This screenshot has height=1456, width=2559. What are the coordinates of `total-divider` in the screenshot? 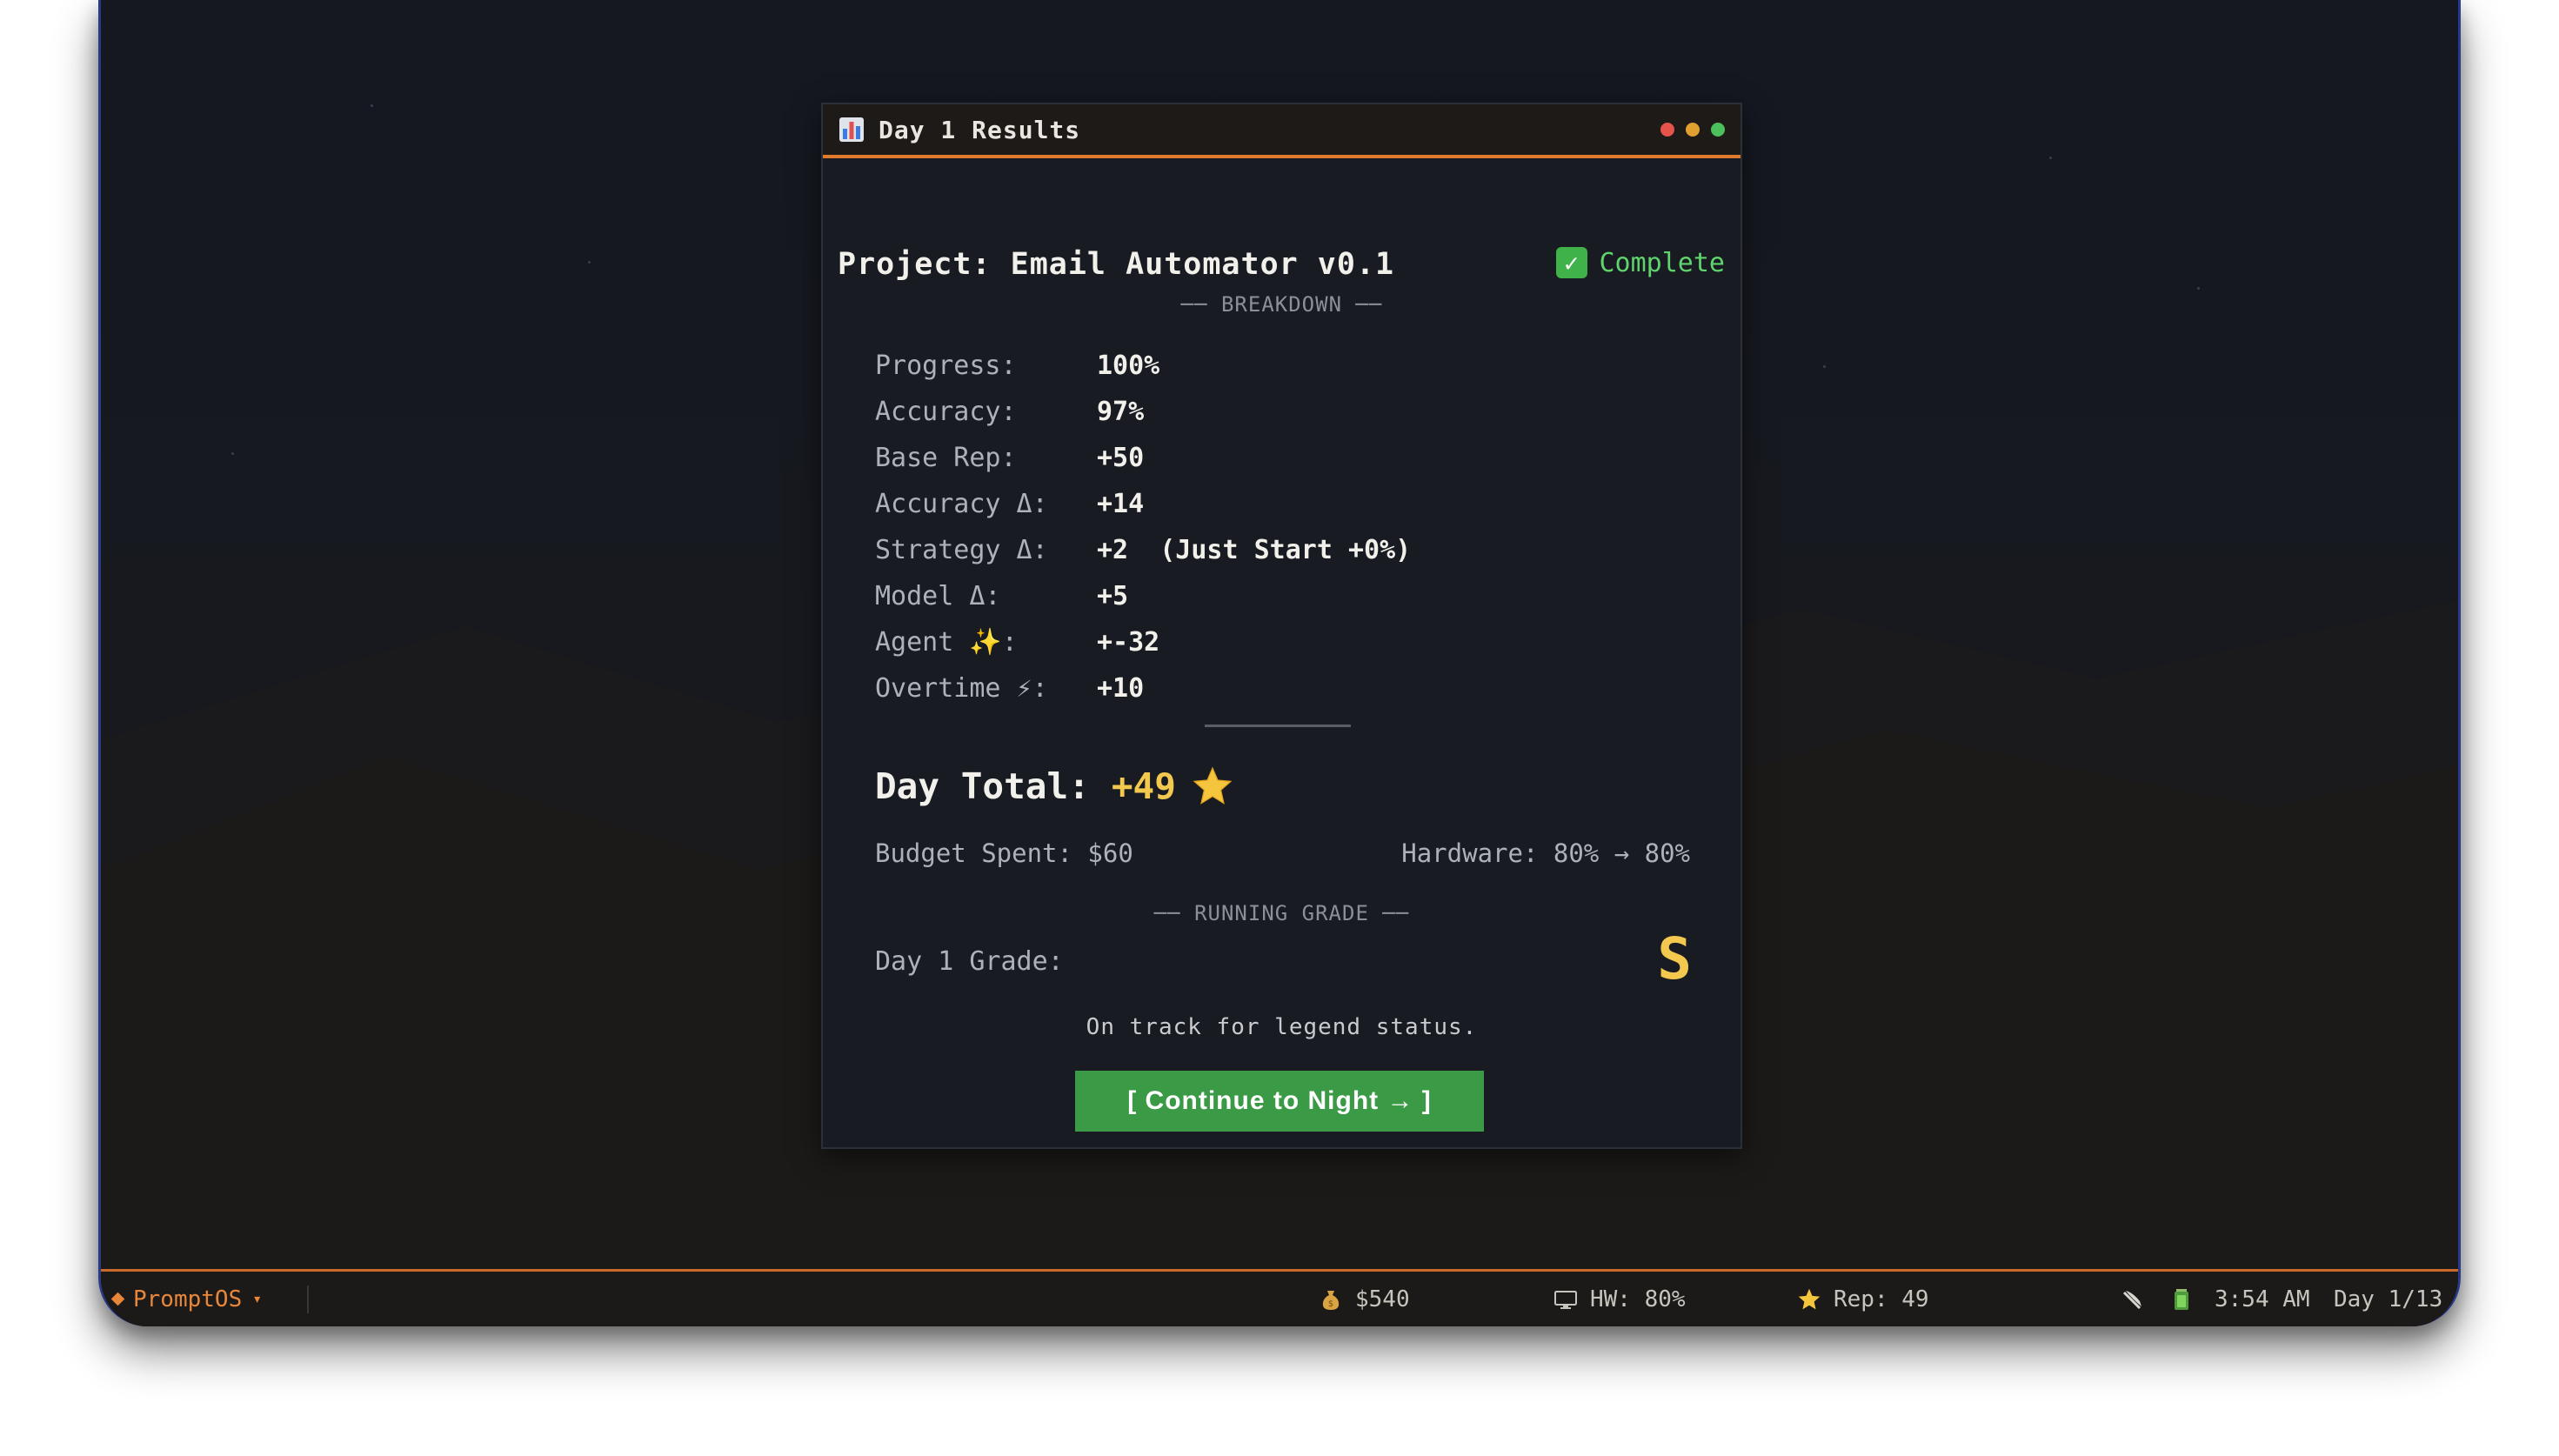 It's located at (1278, 726).